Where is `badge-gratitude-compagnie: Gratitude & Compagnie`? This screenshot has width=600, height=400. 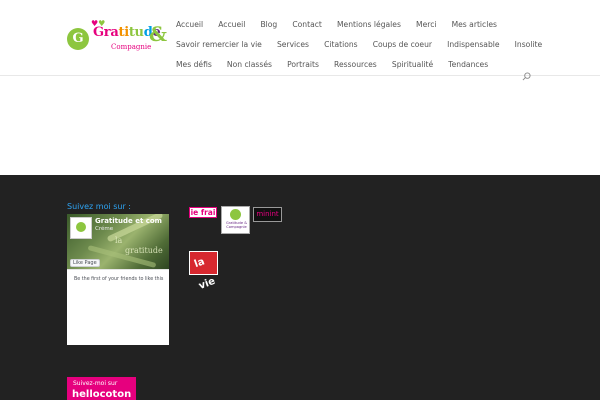
badge-gratitude-compagnie: Gratitude & Compagnie is located at coordinates (235, 220).